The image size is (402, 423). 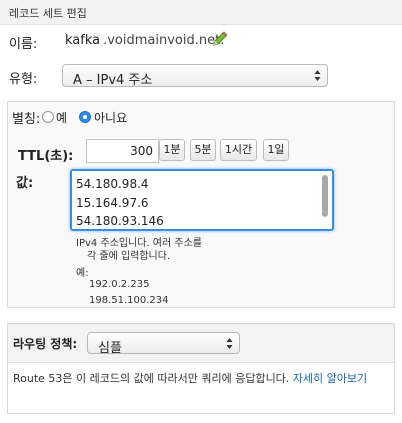 I want to click on routing-policy-value: 심플, so click(x=110, y=348).